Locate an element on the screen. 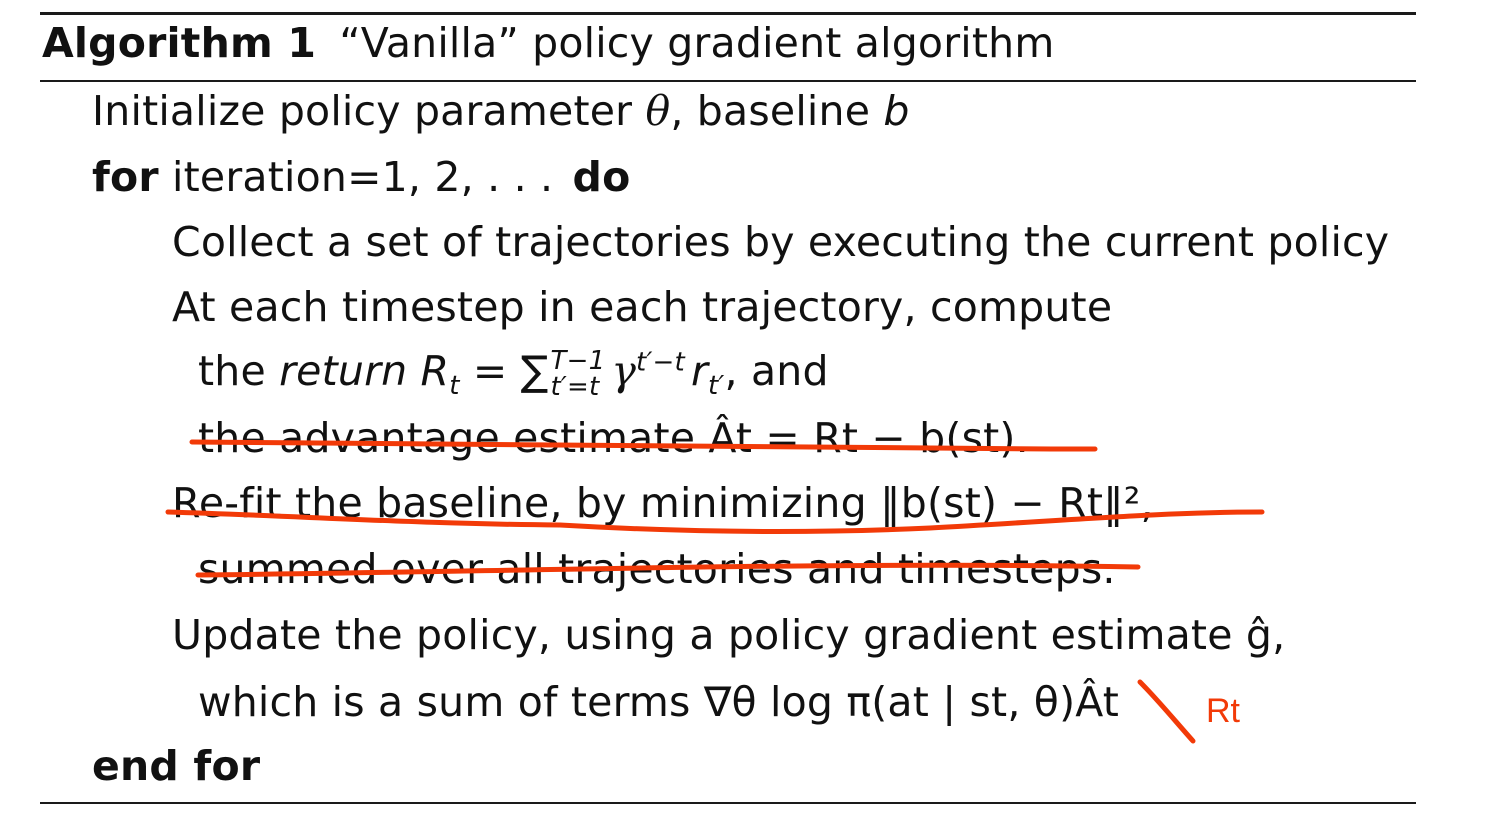  sum-lower: t′=t is located at coordinates (575, 387).